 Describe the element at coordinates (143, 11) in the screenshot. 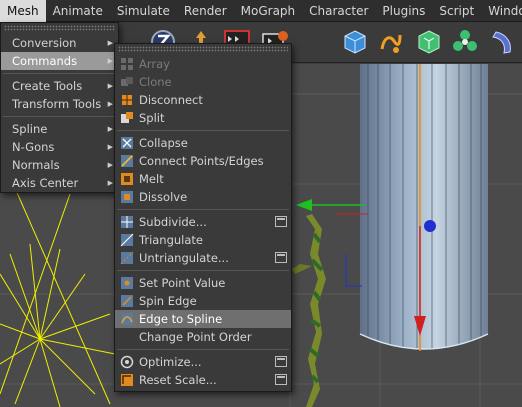

I see `menu-simulate: Simulate` at that location.